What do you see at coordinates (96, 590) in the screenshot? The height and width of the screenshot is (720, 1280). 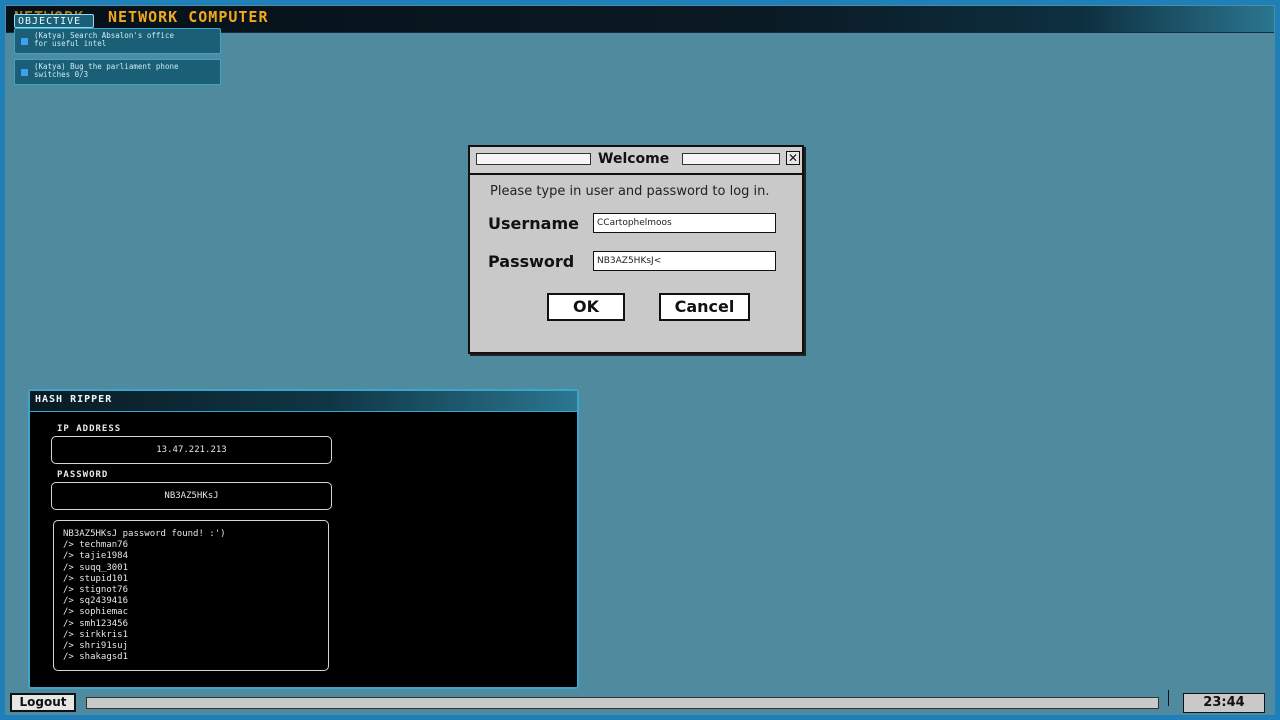 I see `log-line: /> stignot76` at bounding box center [96, 590].